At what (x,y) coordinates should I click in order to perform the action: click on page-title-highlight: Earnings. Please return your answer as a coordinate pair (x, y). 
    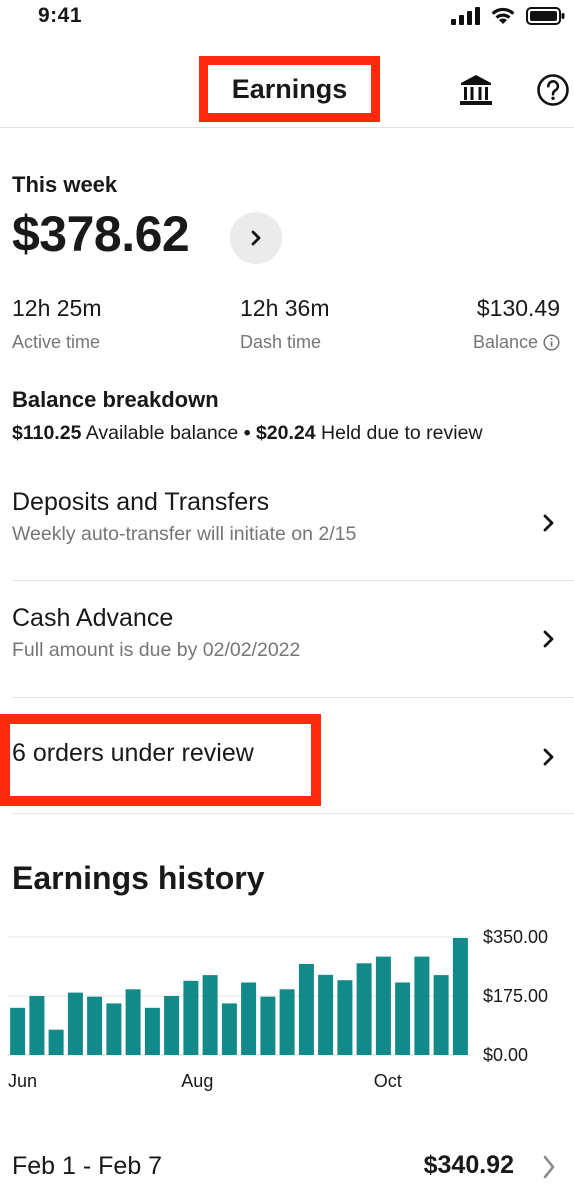
    Looking at the image, I should click on (289, 89).